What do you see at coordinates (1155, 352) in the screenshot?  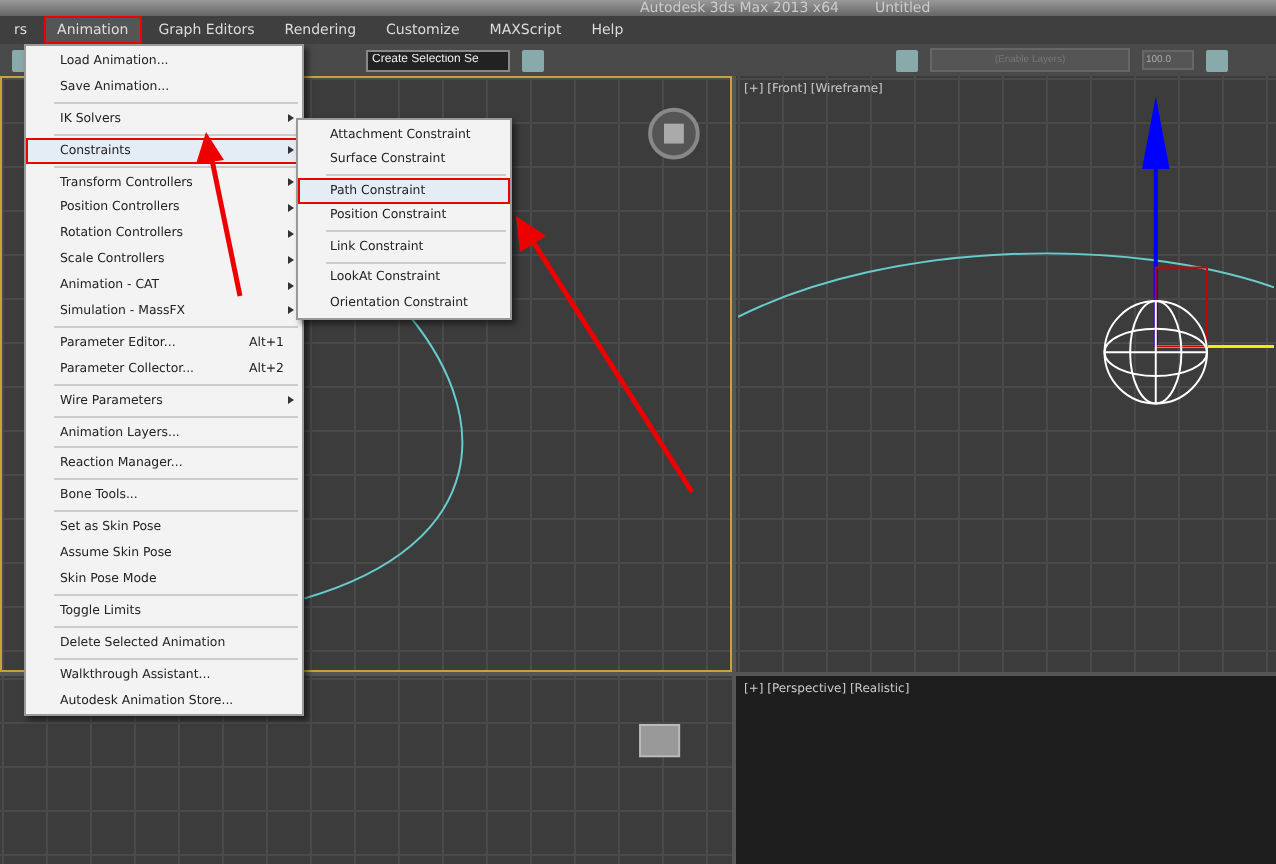 I see `sphere-drawing` at bounding box center [1155, 352].